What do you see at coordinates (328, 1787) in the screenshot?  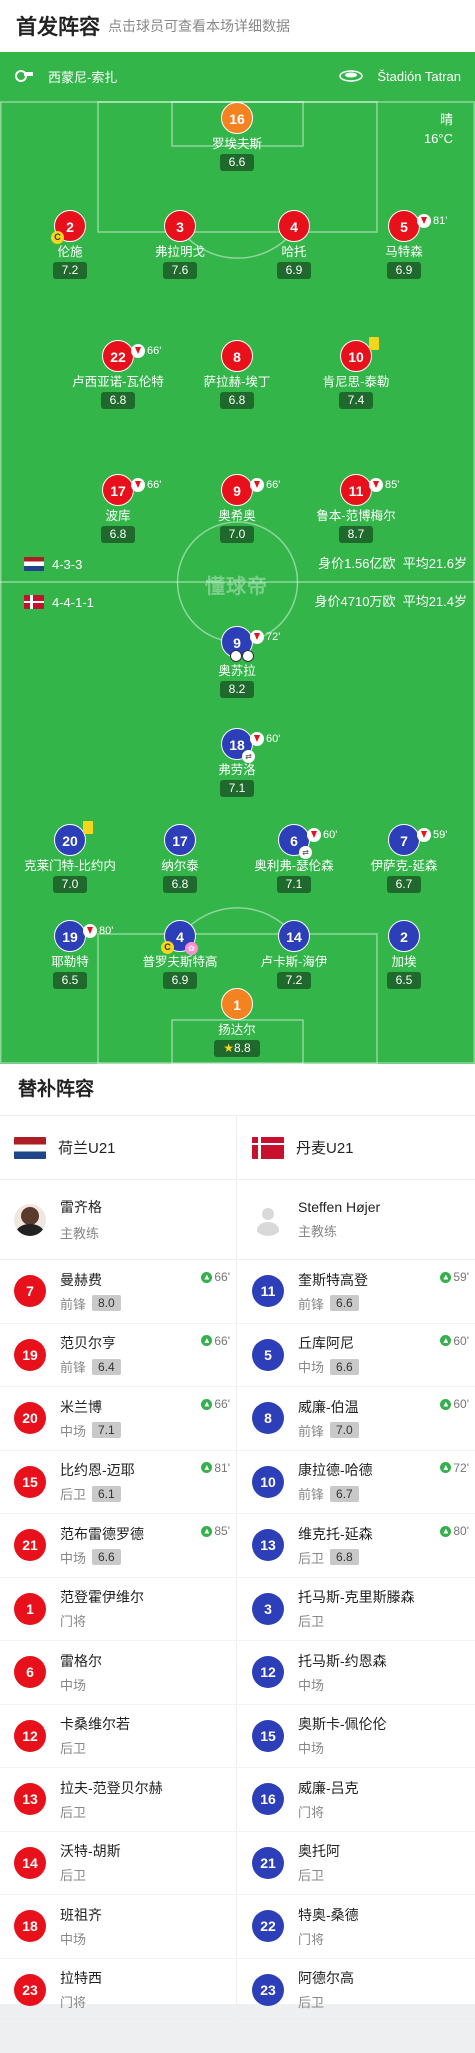 I see `sub-player-name: 威廉-吕克` at bounding box center [328, 1787].